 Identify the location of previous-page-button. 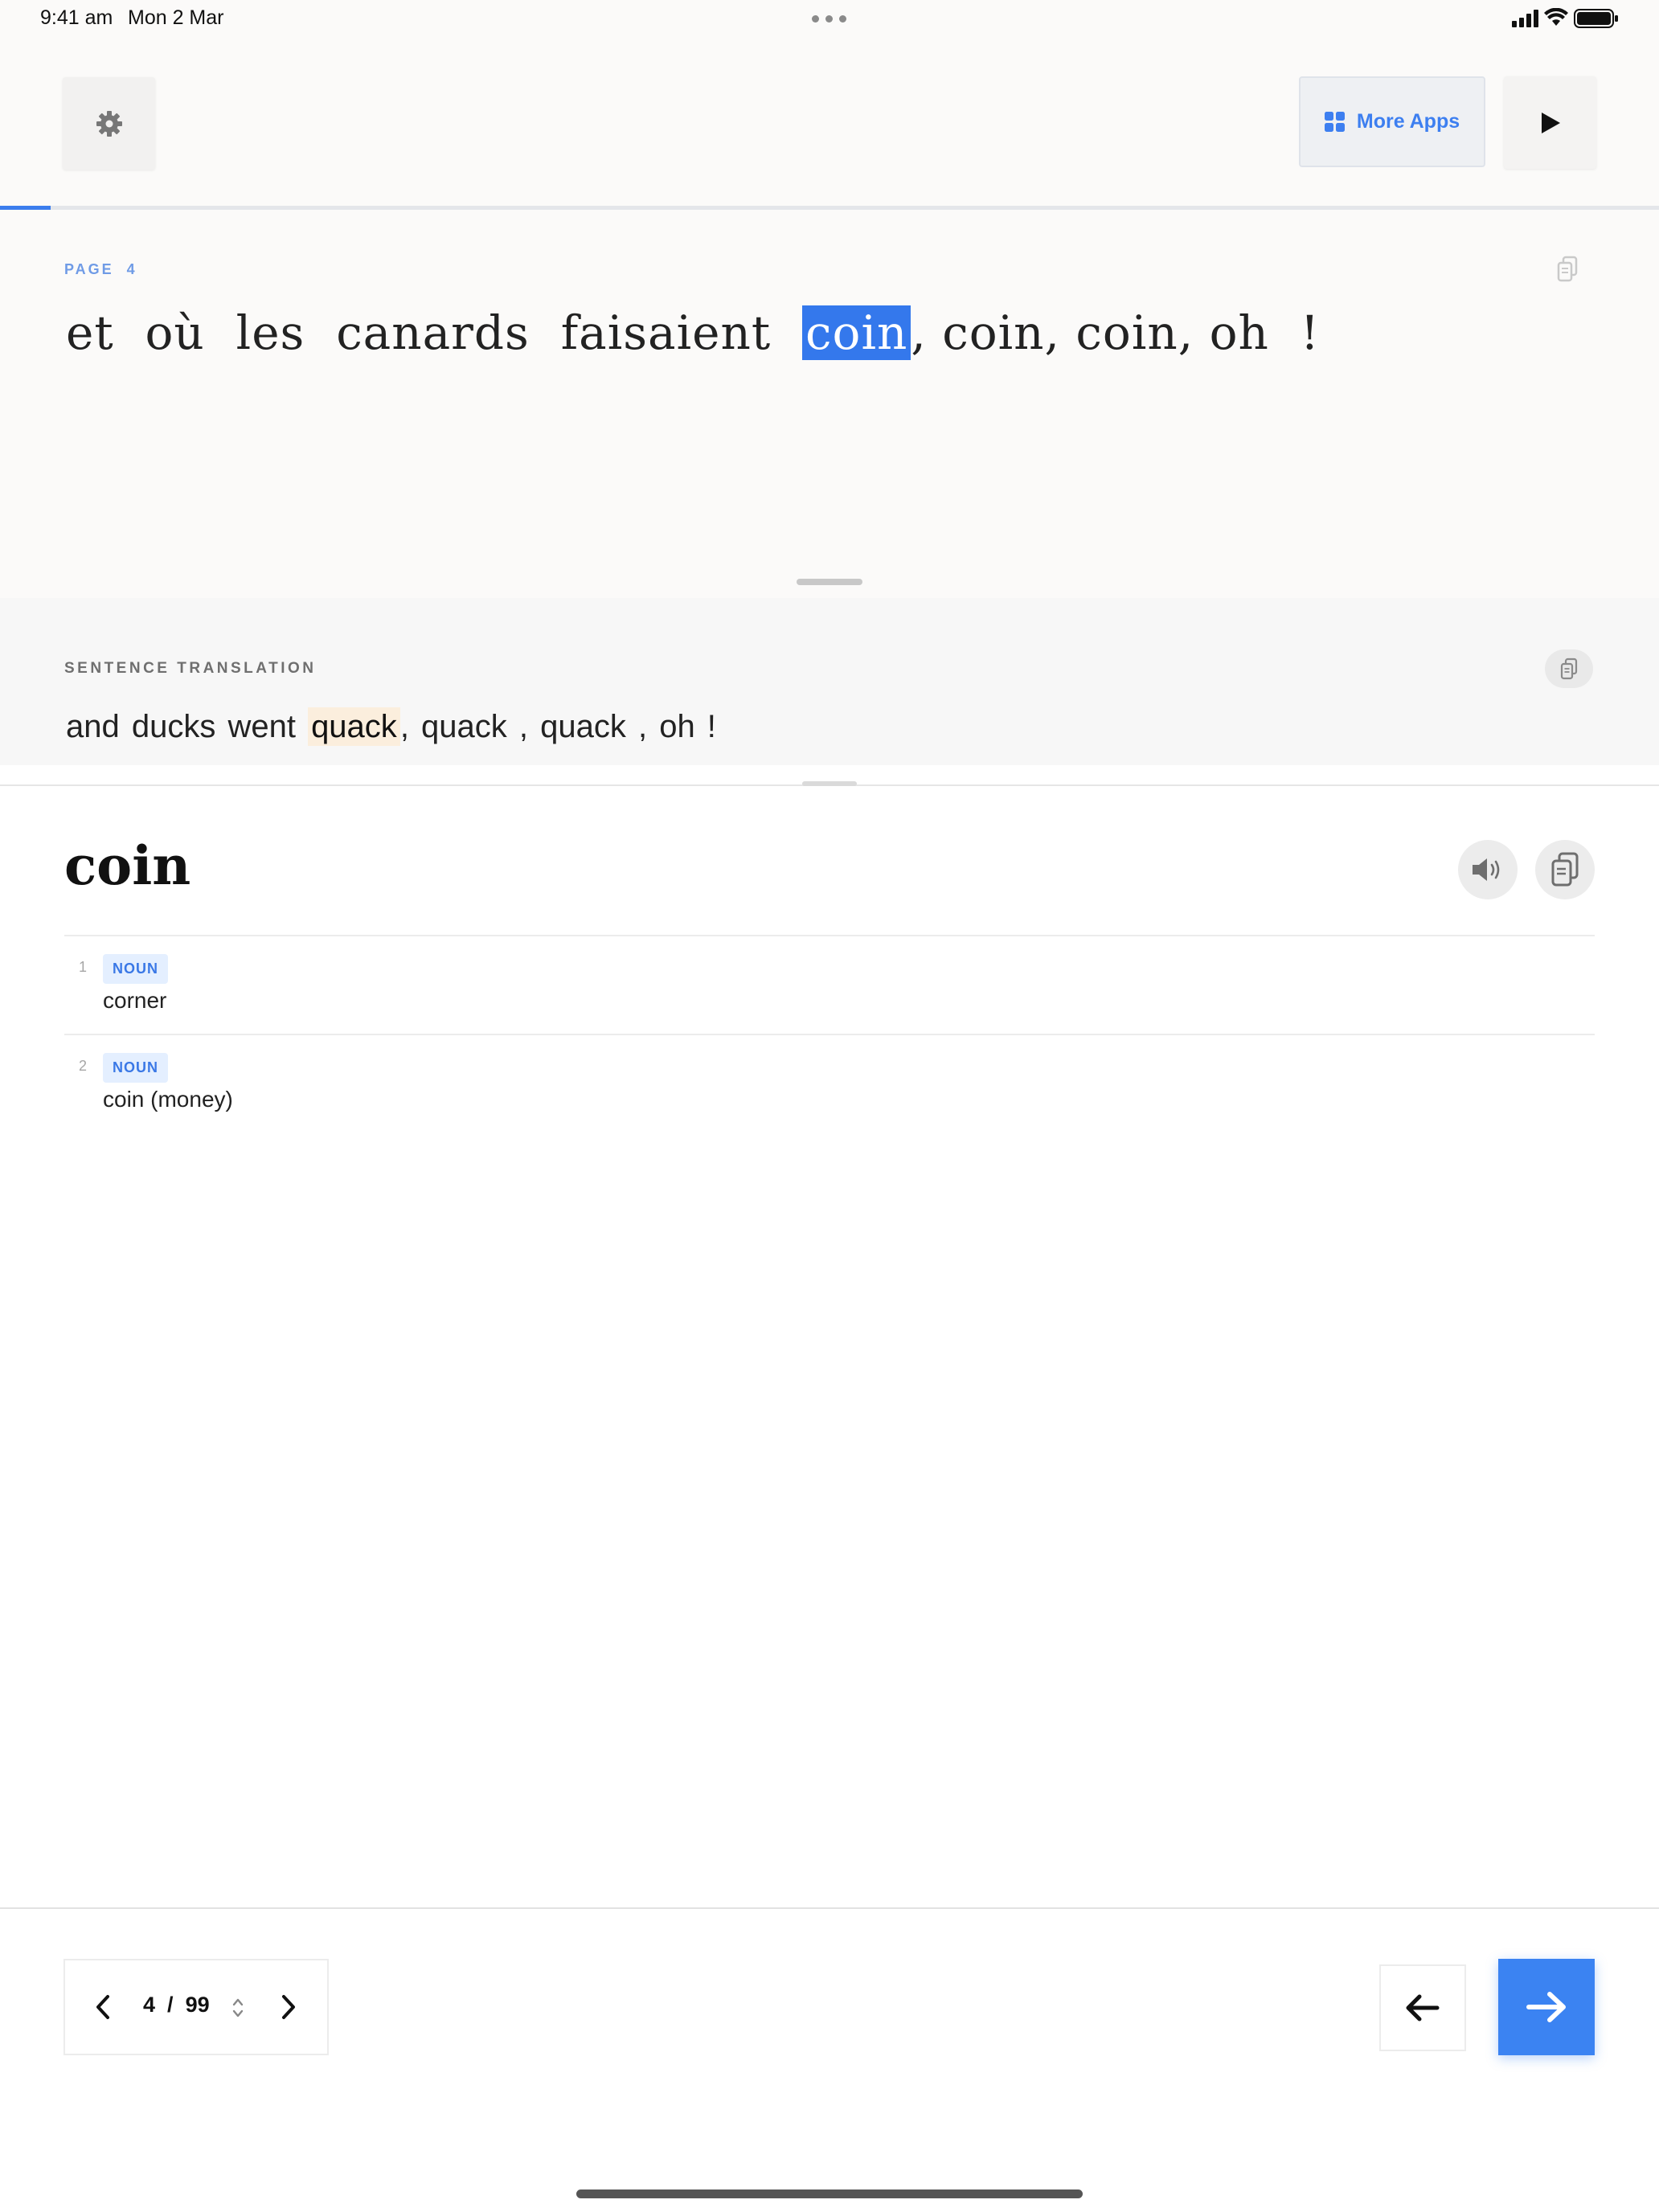
(103, 2007).